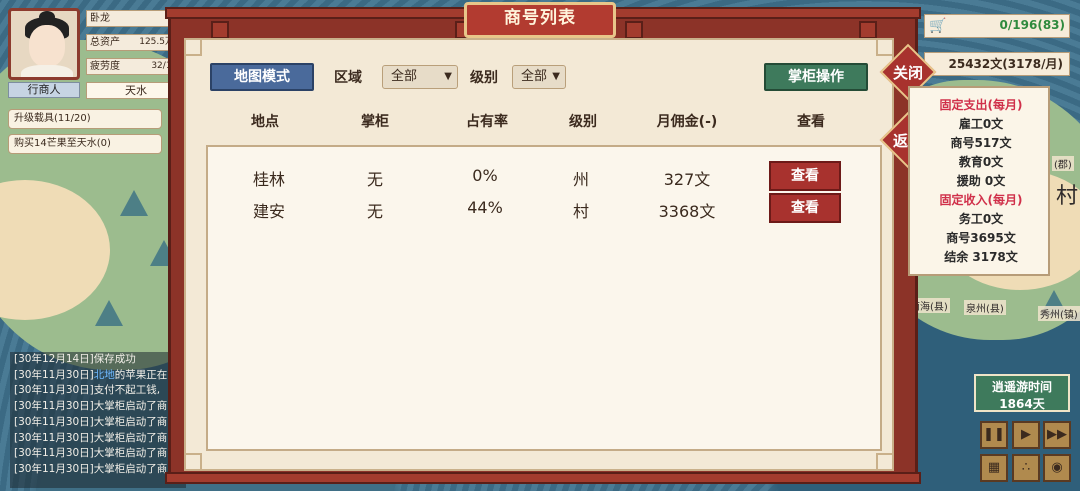  Describe the element at coordinates (981, 219) in the screenshot. I see `work-income: 务工0文` at that location.